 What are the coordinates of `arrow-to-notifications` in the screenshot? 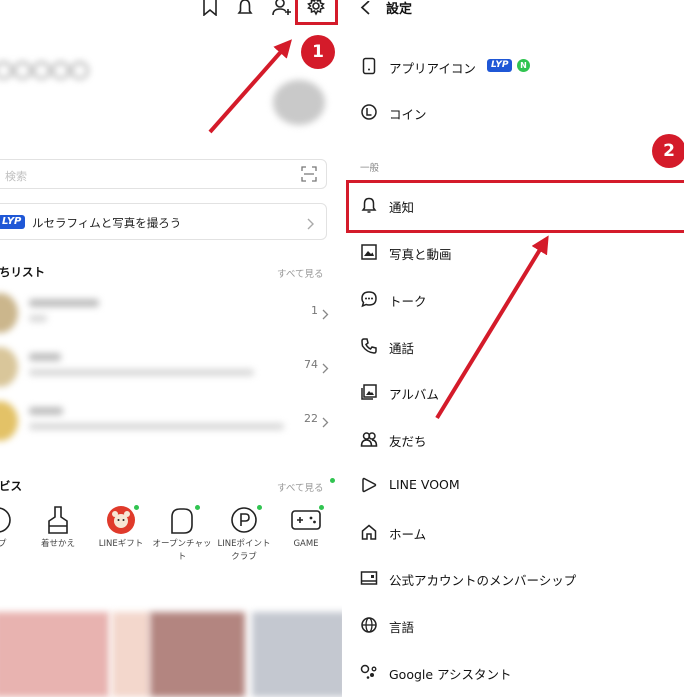 It's located at (492, 327).